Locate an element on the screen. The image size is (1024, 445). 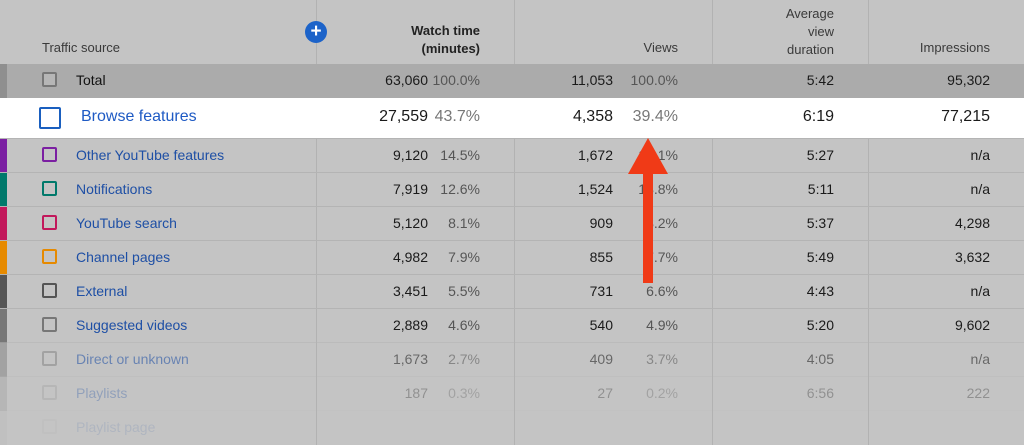
row-label: Channel pages is located at coordinates (123, 257).